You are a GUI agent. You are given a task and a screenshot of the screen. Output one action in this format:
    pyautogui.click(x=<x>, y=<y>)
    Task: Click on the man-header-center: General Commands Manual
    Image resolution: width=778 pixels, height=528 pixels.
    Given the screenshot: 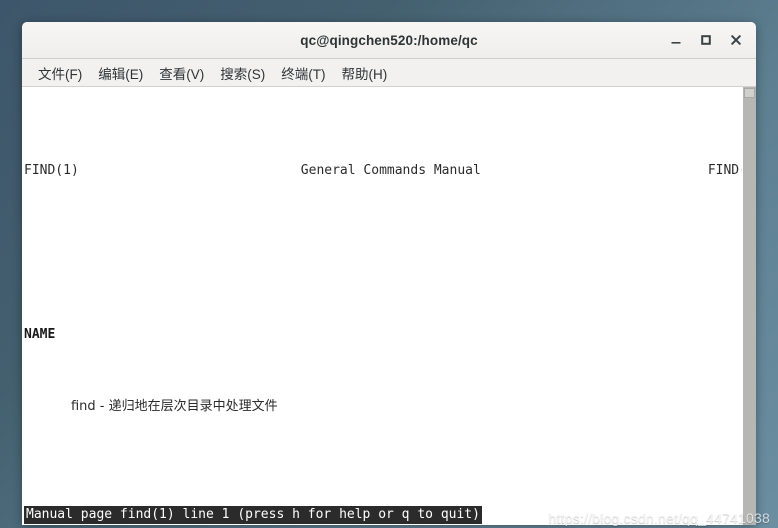 What is the action you would take?
    pyautogui.click(x=390, y=170)
    